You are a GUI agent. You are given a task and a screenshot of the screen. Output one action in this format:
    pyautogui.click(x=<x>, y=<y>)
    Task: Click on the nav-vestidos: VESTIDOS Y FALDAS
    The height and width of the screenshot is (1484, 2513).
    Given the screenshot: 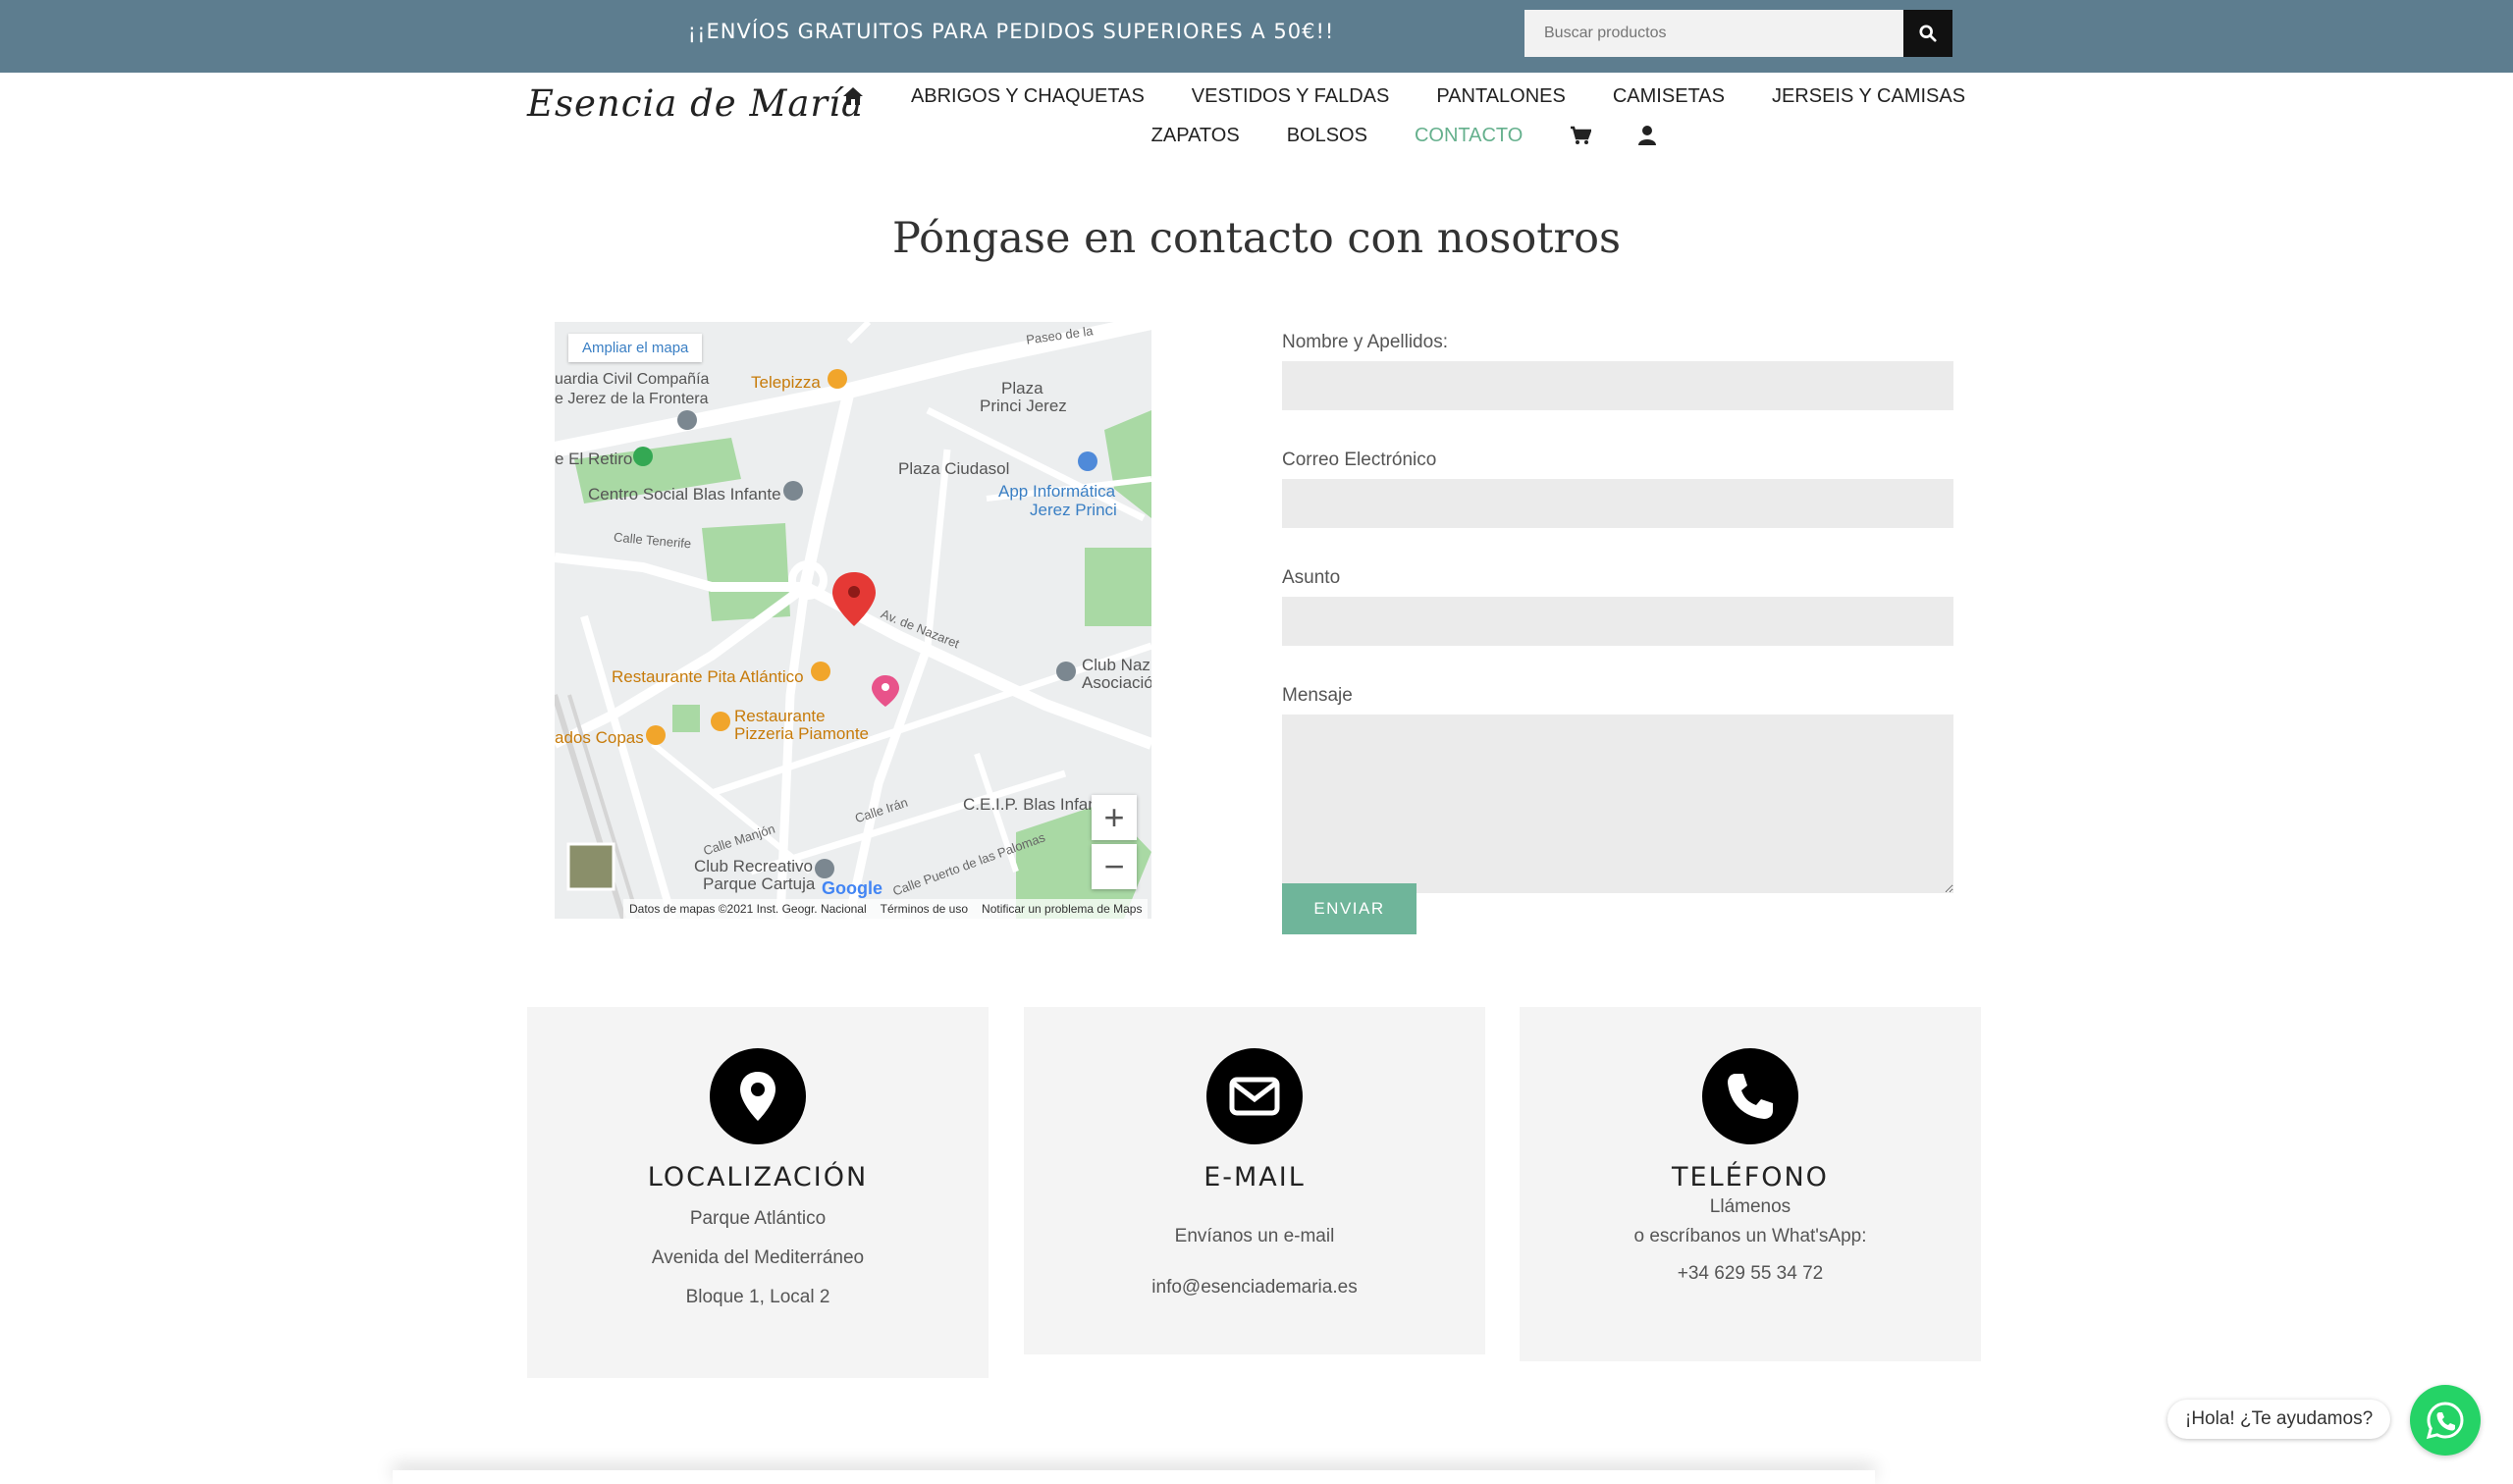 What is the action you would take?
    pyautogui.click(x=1291, y=96)
    